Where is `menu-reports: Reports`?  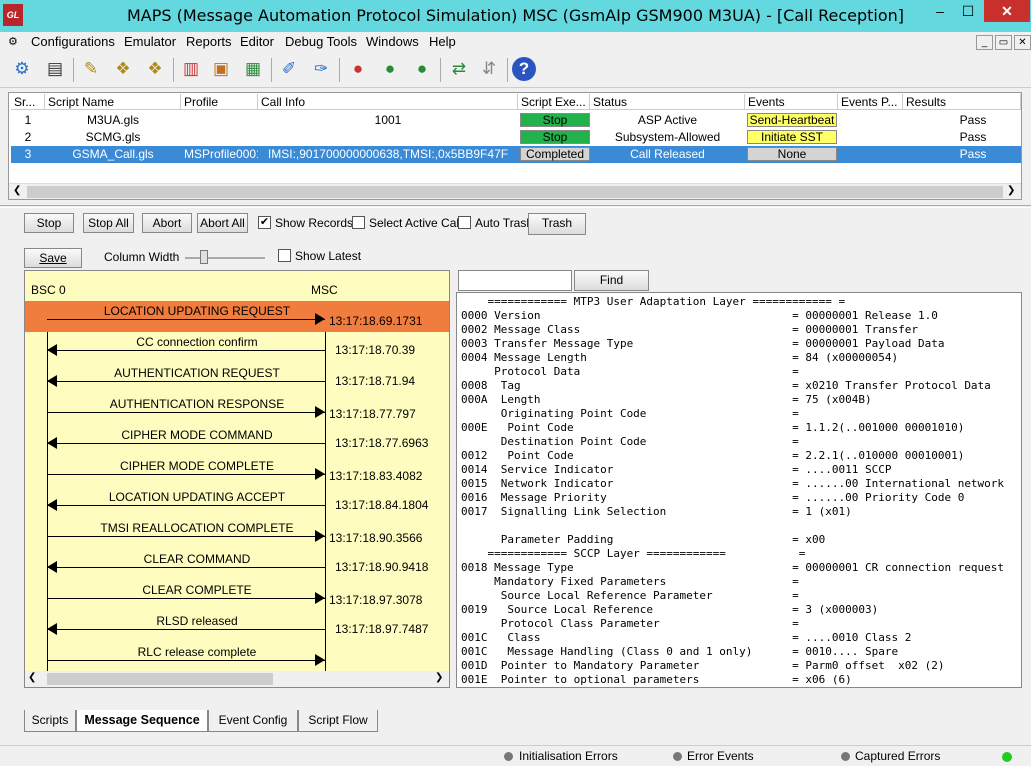 menu-reports: Reports is located at coordinates (209, 41).